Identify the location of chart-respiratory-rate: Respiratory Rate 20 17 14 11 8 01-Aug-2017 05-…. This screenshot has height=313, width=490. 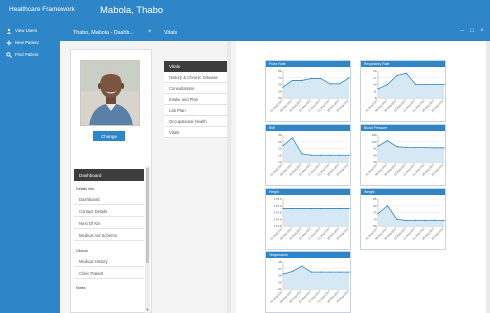
(403, 91).